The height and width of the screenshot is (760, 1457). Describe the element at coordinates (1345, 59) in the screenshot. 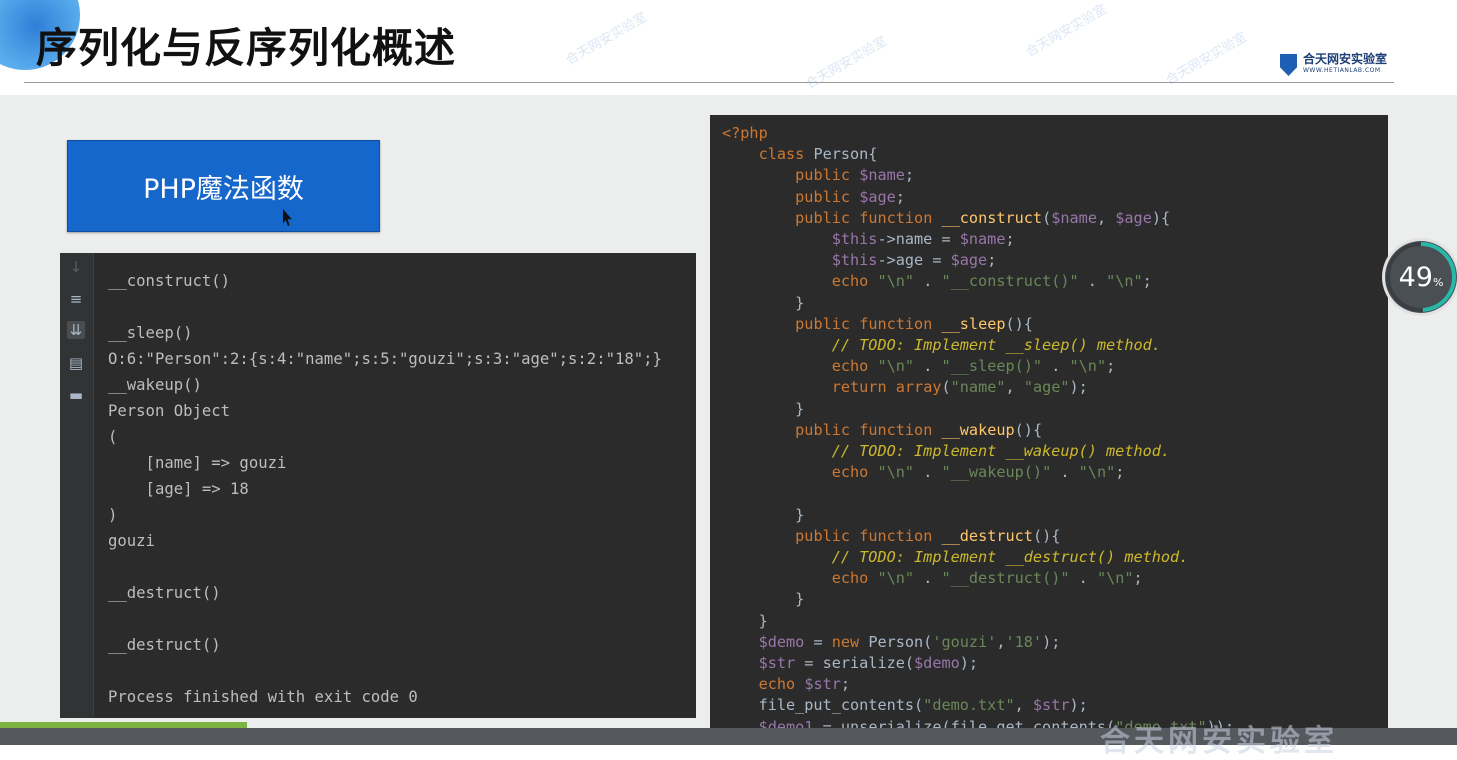

I see `logo-chinese-text: 合天网安实验室` at that location.